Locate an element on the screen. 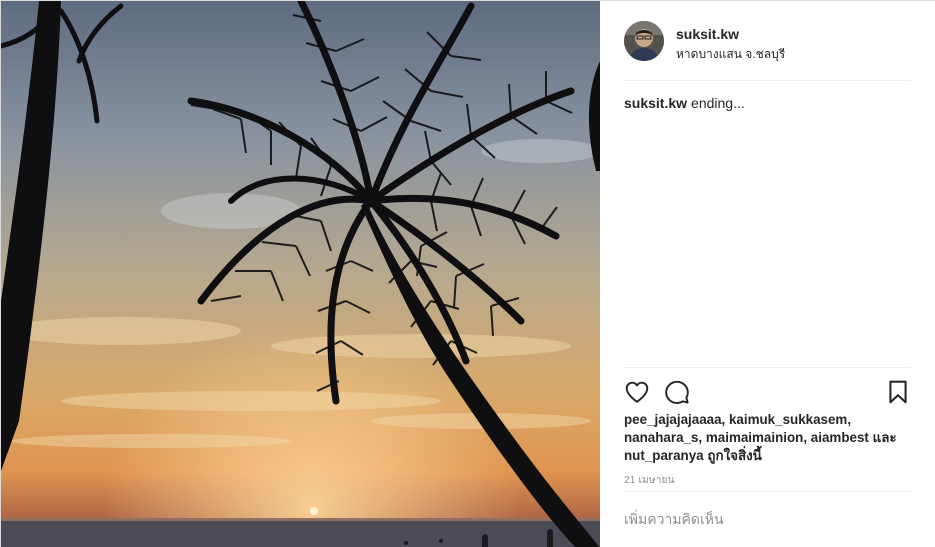  username-link: suksit.kw is located at coordinates (707, 34).